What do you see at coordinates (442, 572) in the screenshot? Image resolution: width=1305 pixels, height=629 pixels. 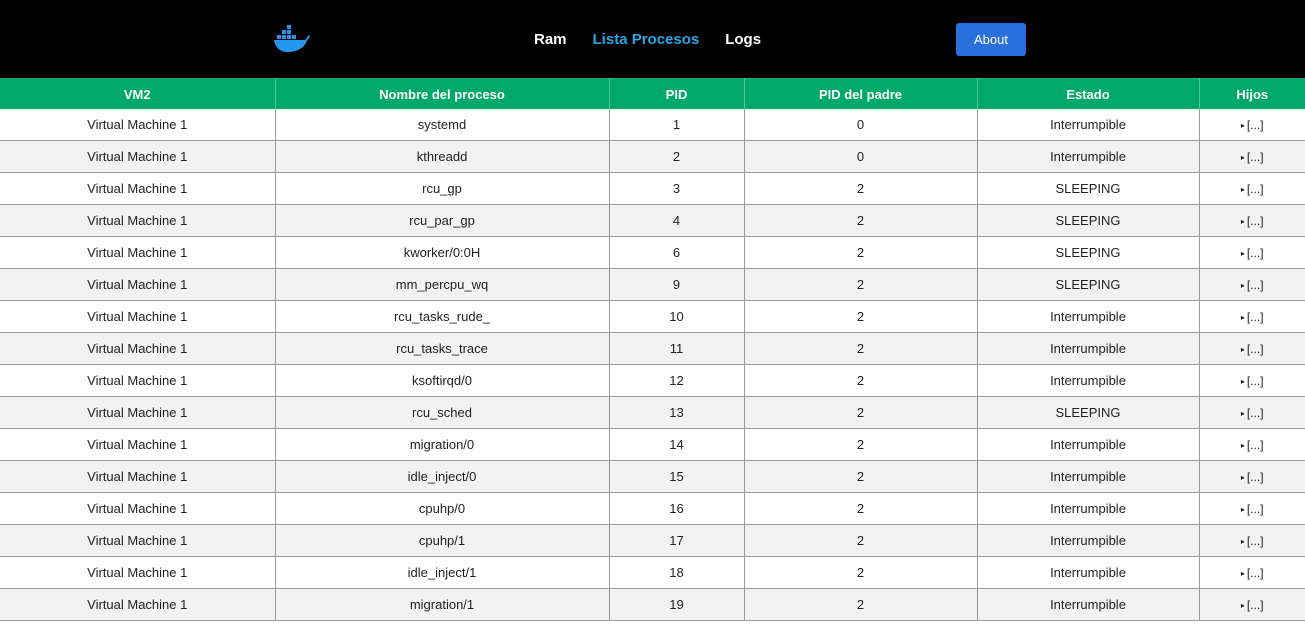 I see `cell-process-name: idle_inject/1` at bounding box center [442, 572].